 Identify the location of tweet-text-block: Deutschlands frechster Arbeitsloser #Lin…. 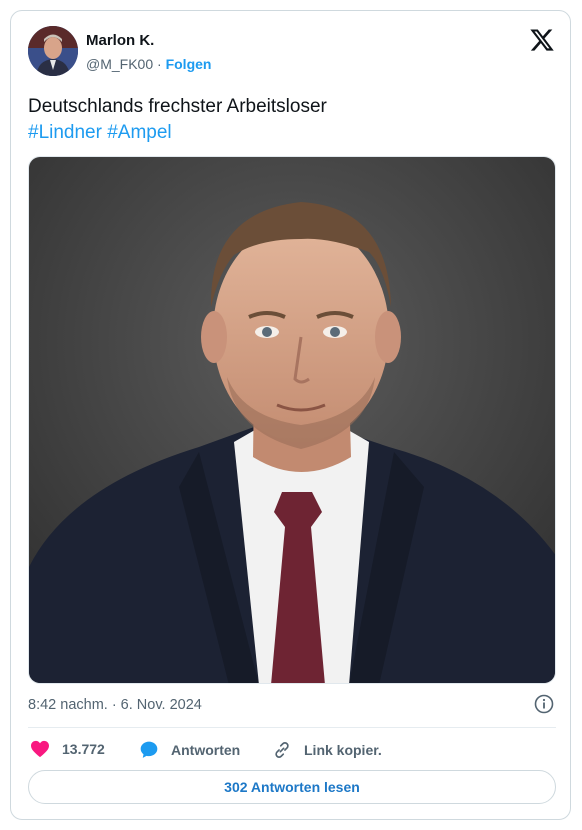
(177, 120).